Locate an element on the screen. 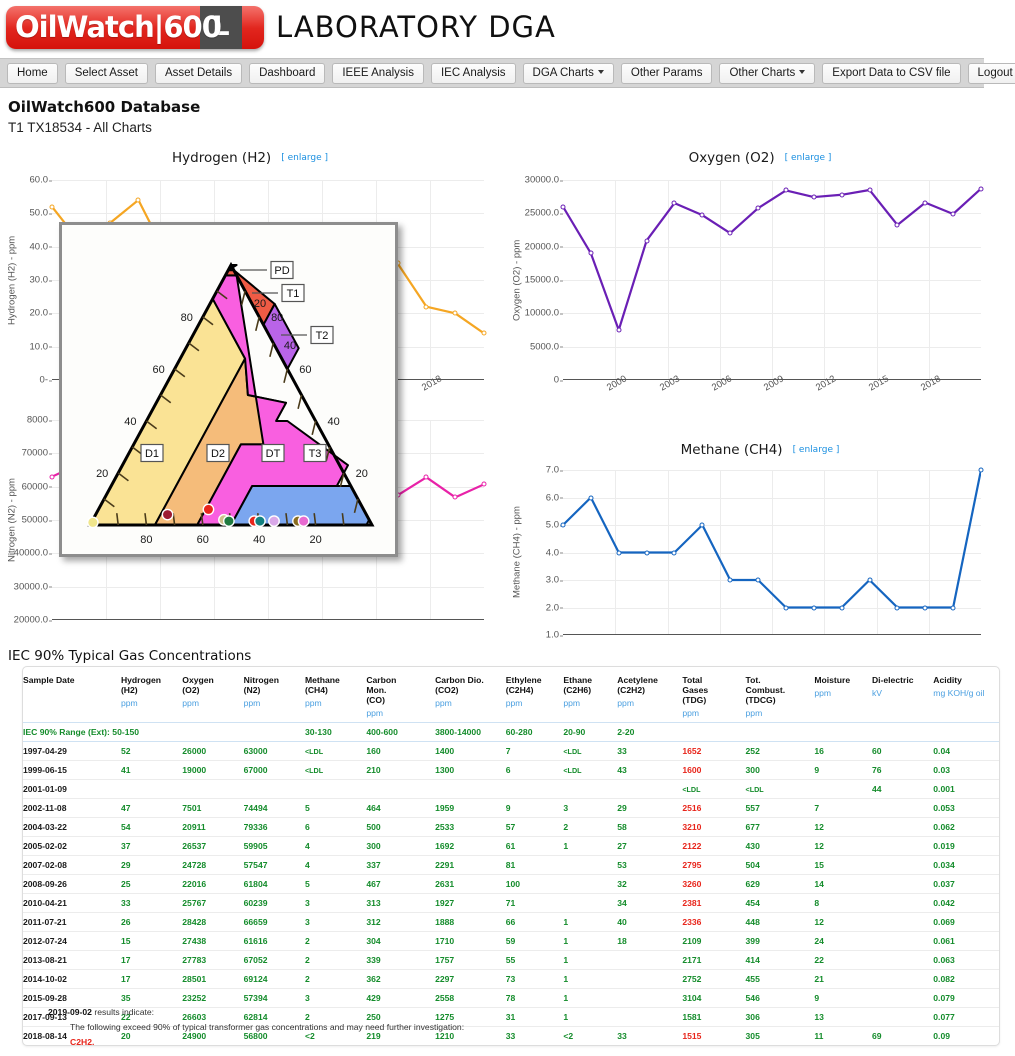 This screenshot has width=1015, height=1056. nav-button-logout: Logout is located at coordinates (991, 73).